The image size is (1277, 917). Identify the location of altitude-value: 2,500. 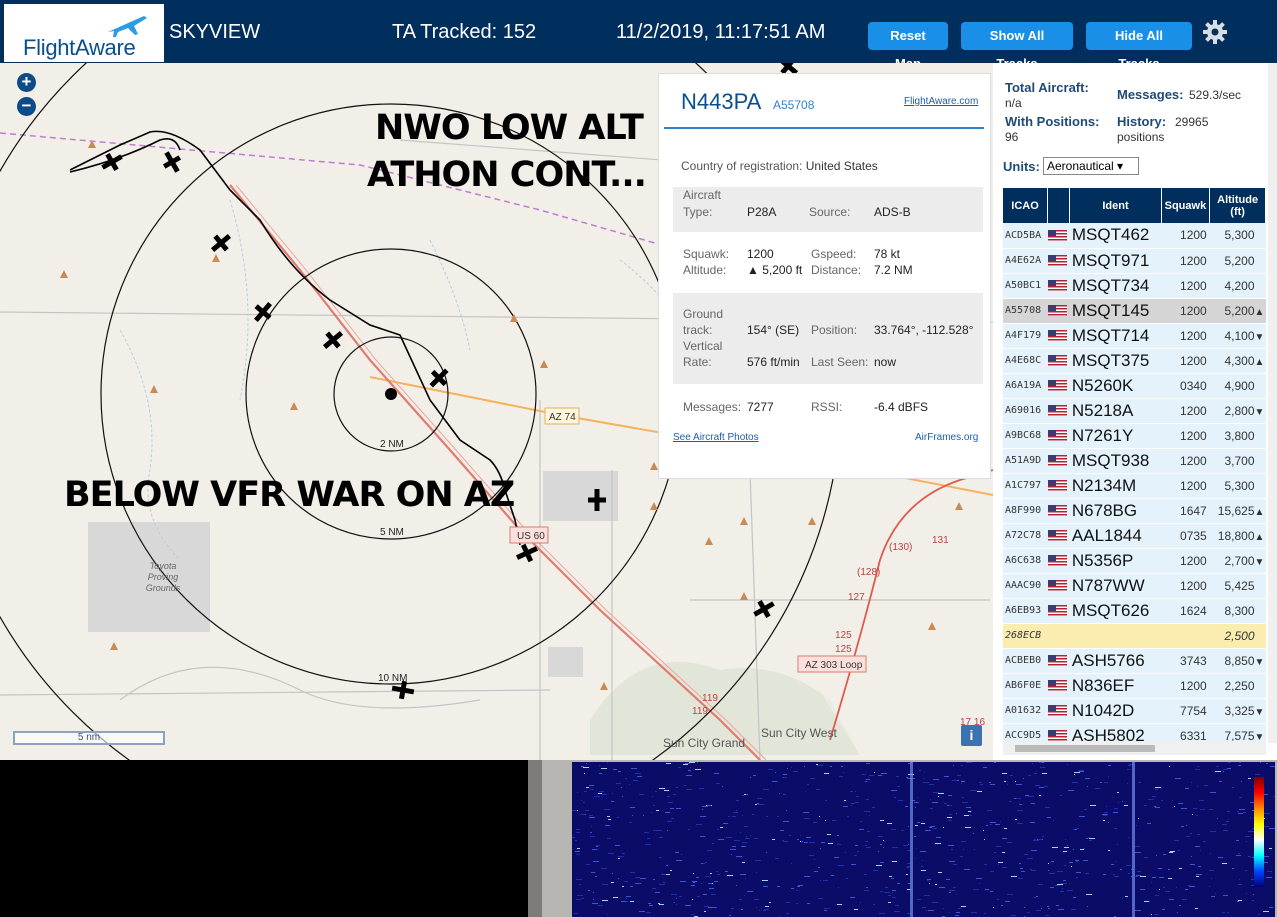
(1239, 635).